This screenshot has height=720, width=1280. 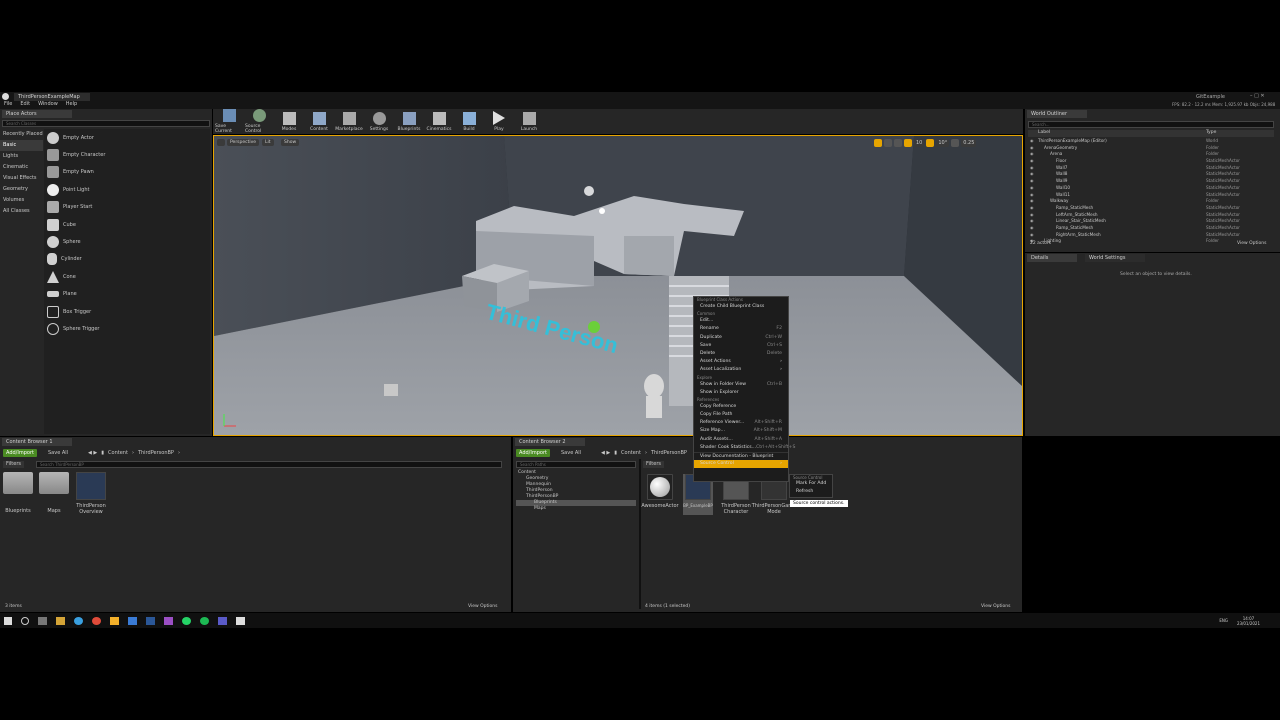 What do you see at coordinates (811, 484) in the screenshot?
I see `mark-for-add-item: Mark For Add` at bounding box center [811, 484].